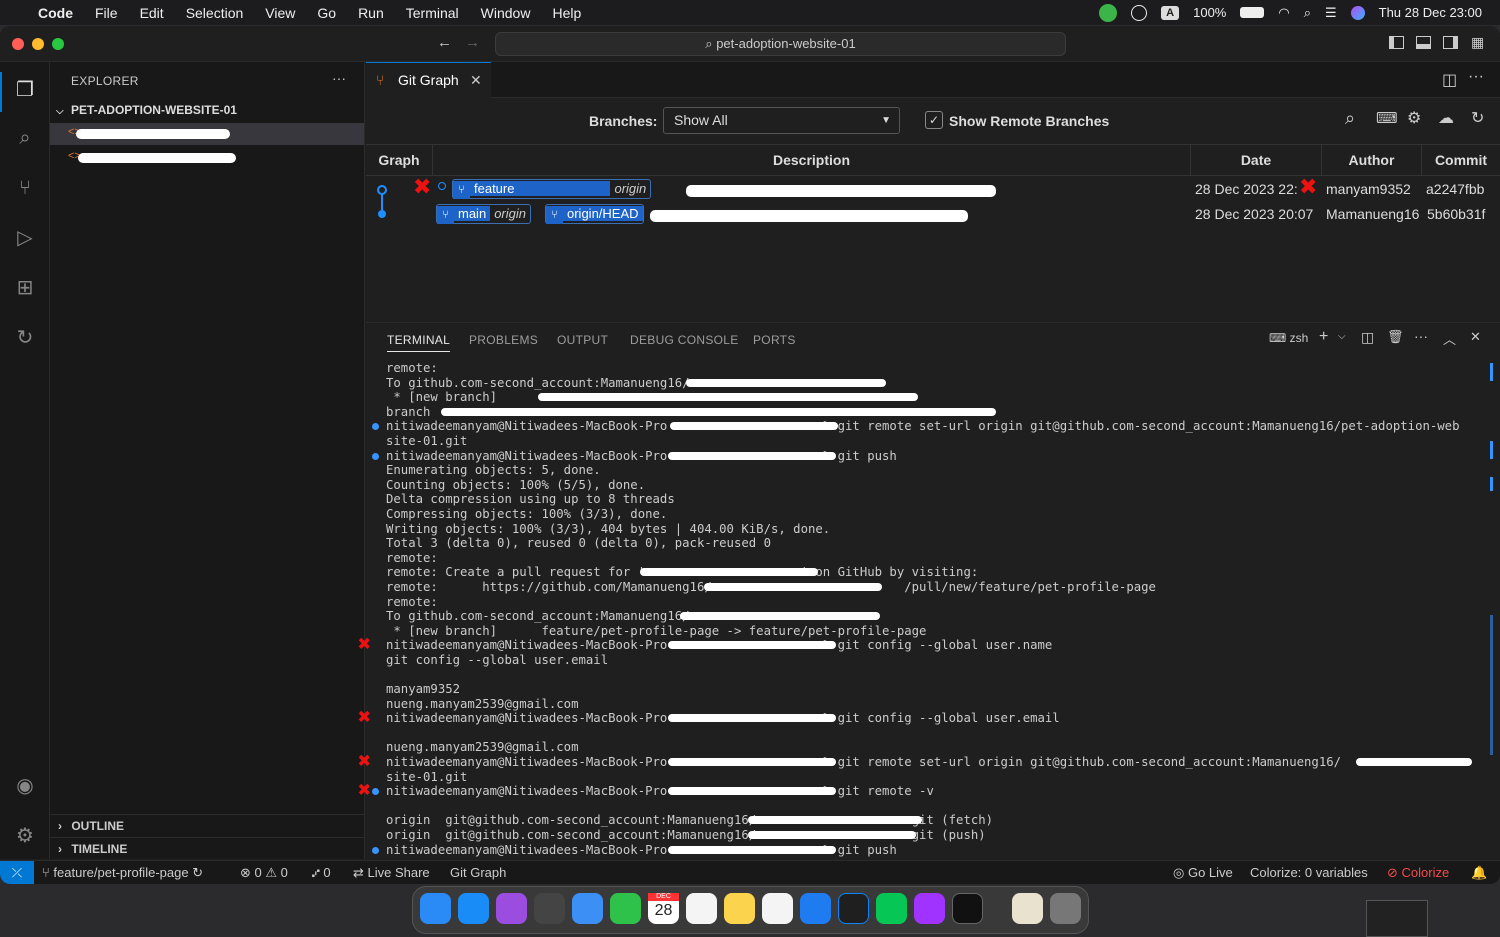 This screenshot has width=1500, height=937. What do you see at coordinates (1421, 336) in the screenshot?
I see `panel-more-icon: ···` at bounding box center [1421, 336].